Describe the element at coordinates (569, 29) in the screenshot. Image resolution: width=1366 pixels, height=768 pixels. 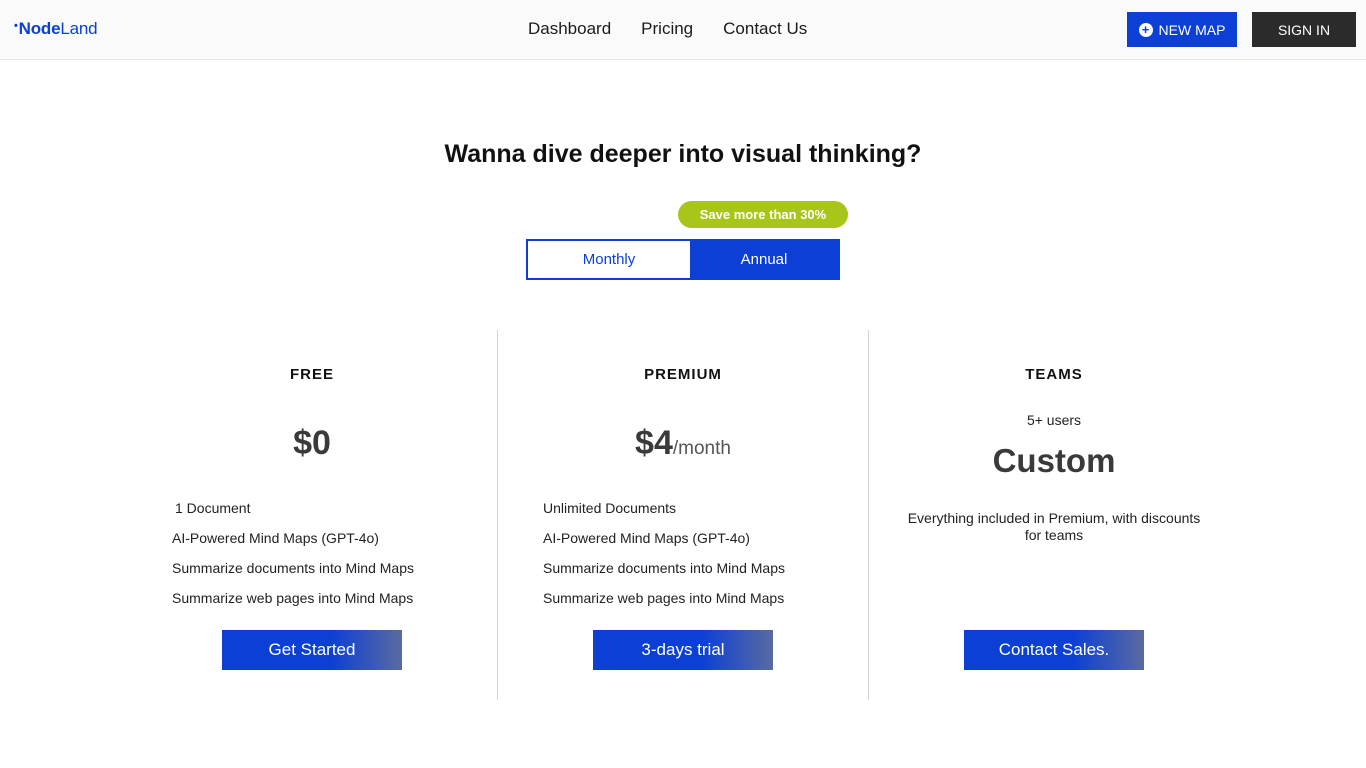
I see `nav-dashboard: Dashboard` at that location.